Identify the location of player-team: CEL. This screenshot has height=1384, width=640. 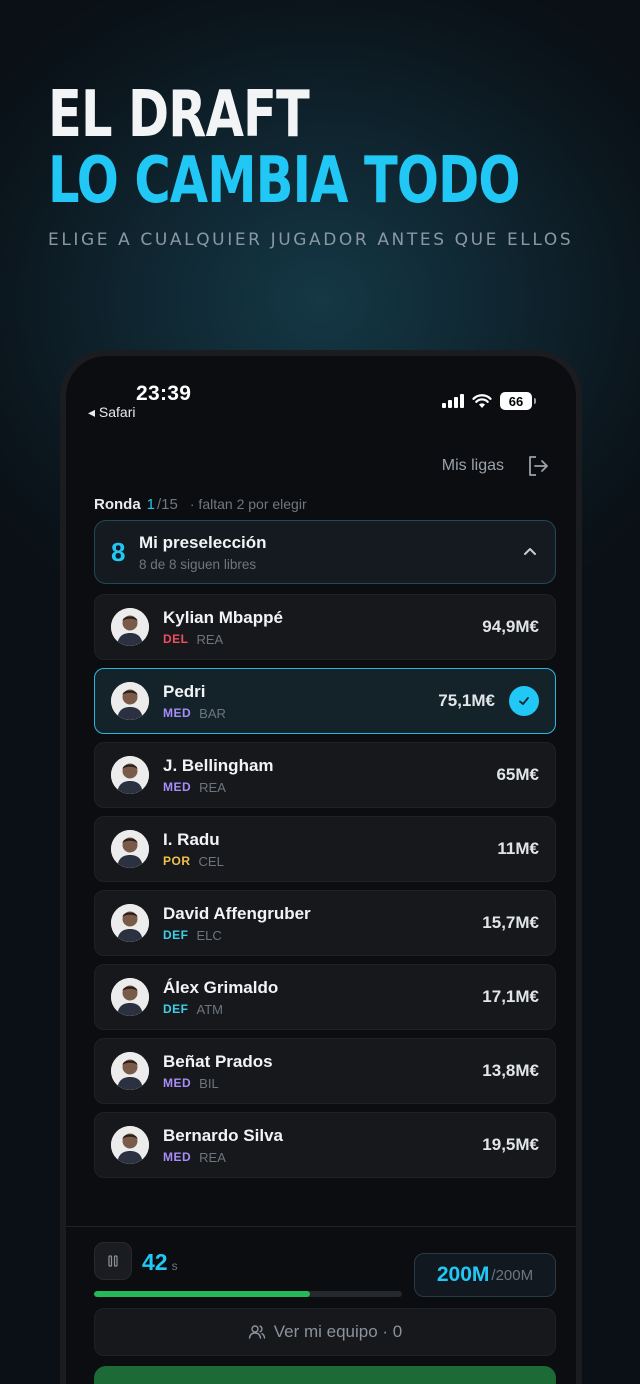
(211, 861).